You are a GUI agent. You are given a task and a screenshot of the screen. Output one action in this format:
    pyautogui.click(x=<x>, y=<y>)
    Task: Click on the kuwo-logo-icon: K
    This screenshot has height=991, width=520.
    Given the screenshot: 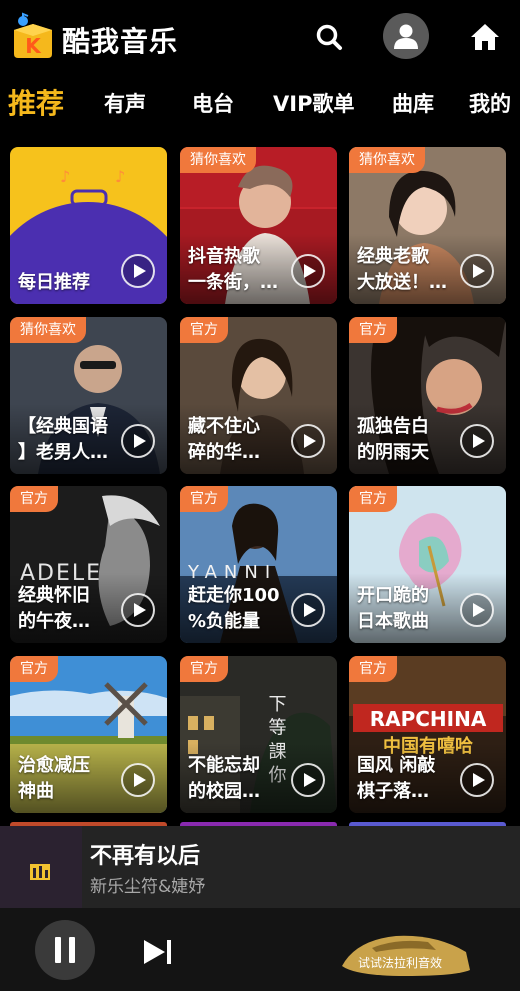 What is the action you would take?
    pyautogui.click(x=33, y=35)
    